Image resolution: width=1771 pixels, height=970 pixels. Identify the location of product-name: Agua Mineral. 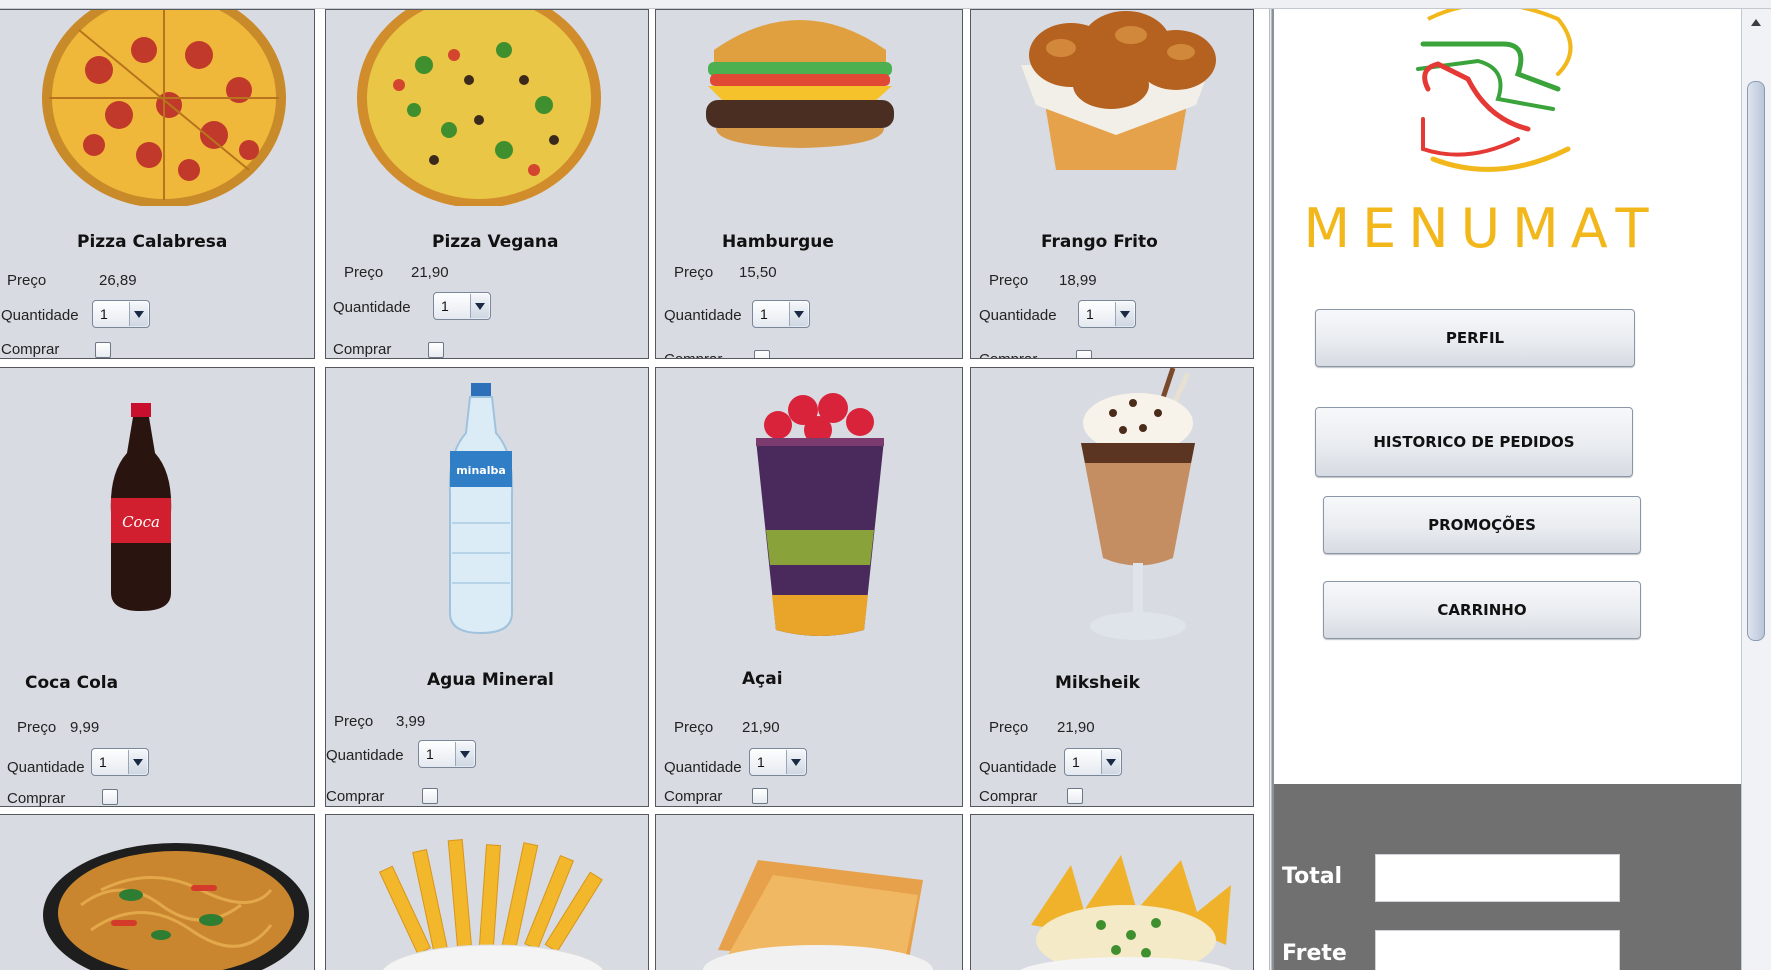
(490, 680).